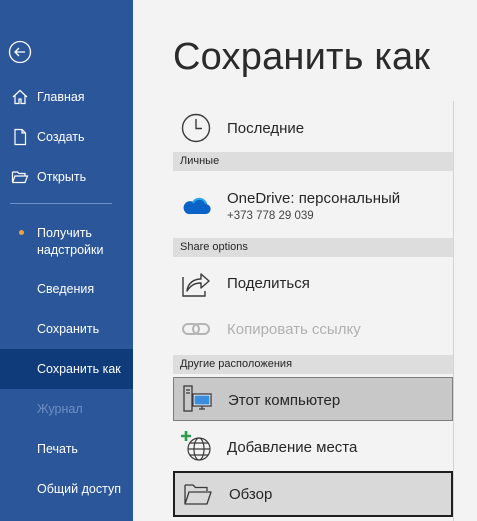 Image resolution: width=477 pixels, height=521 pixels. I want to click on sidebar-divider, so click(61, 203).